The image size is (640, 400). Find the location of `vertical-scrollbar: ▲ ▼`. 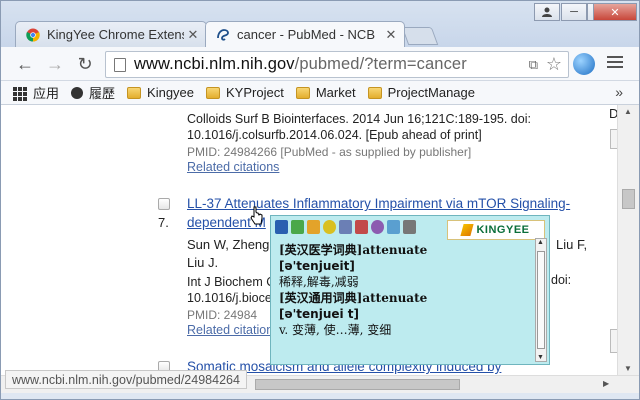

vertical-scrollbar: ▲ ▼ is located at coordinates (628, 240).